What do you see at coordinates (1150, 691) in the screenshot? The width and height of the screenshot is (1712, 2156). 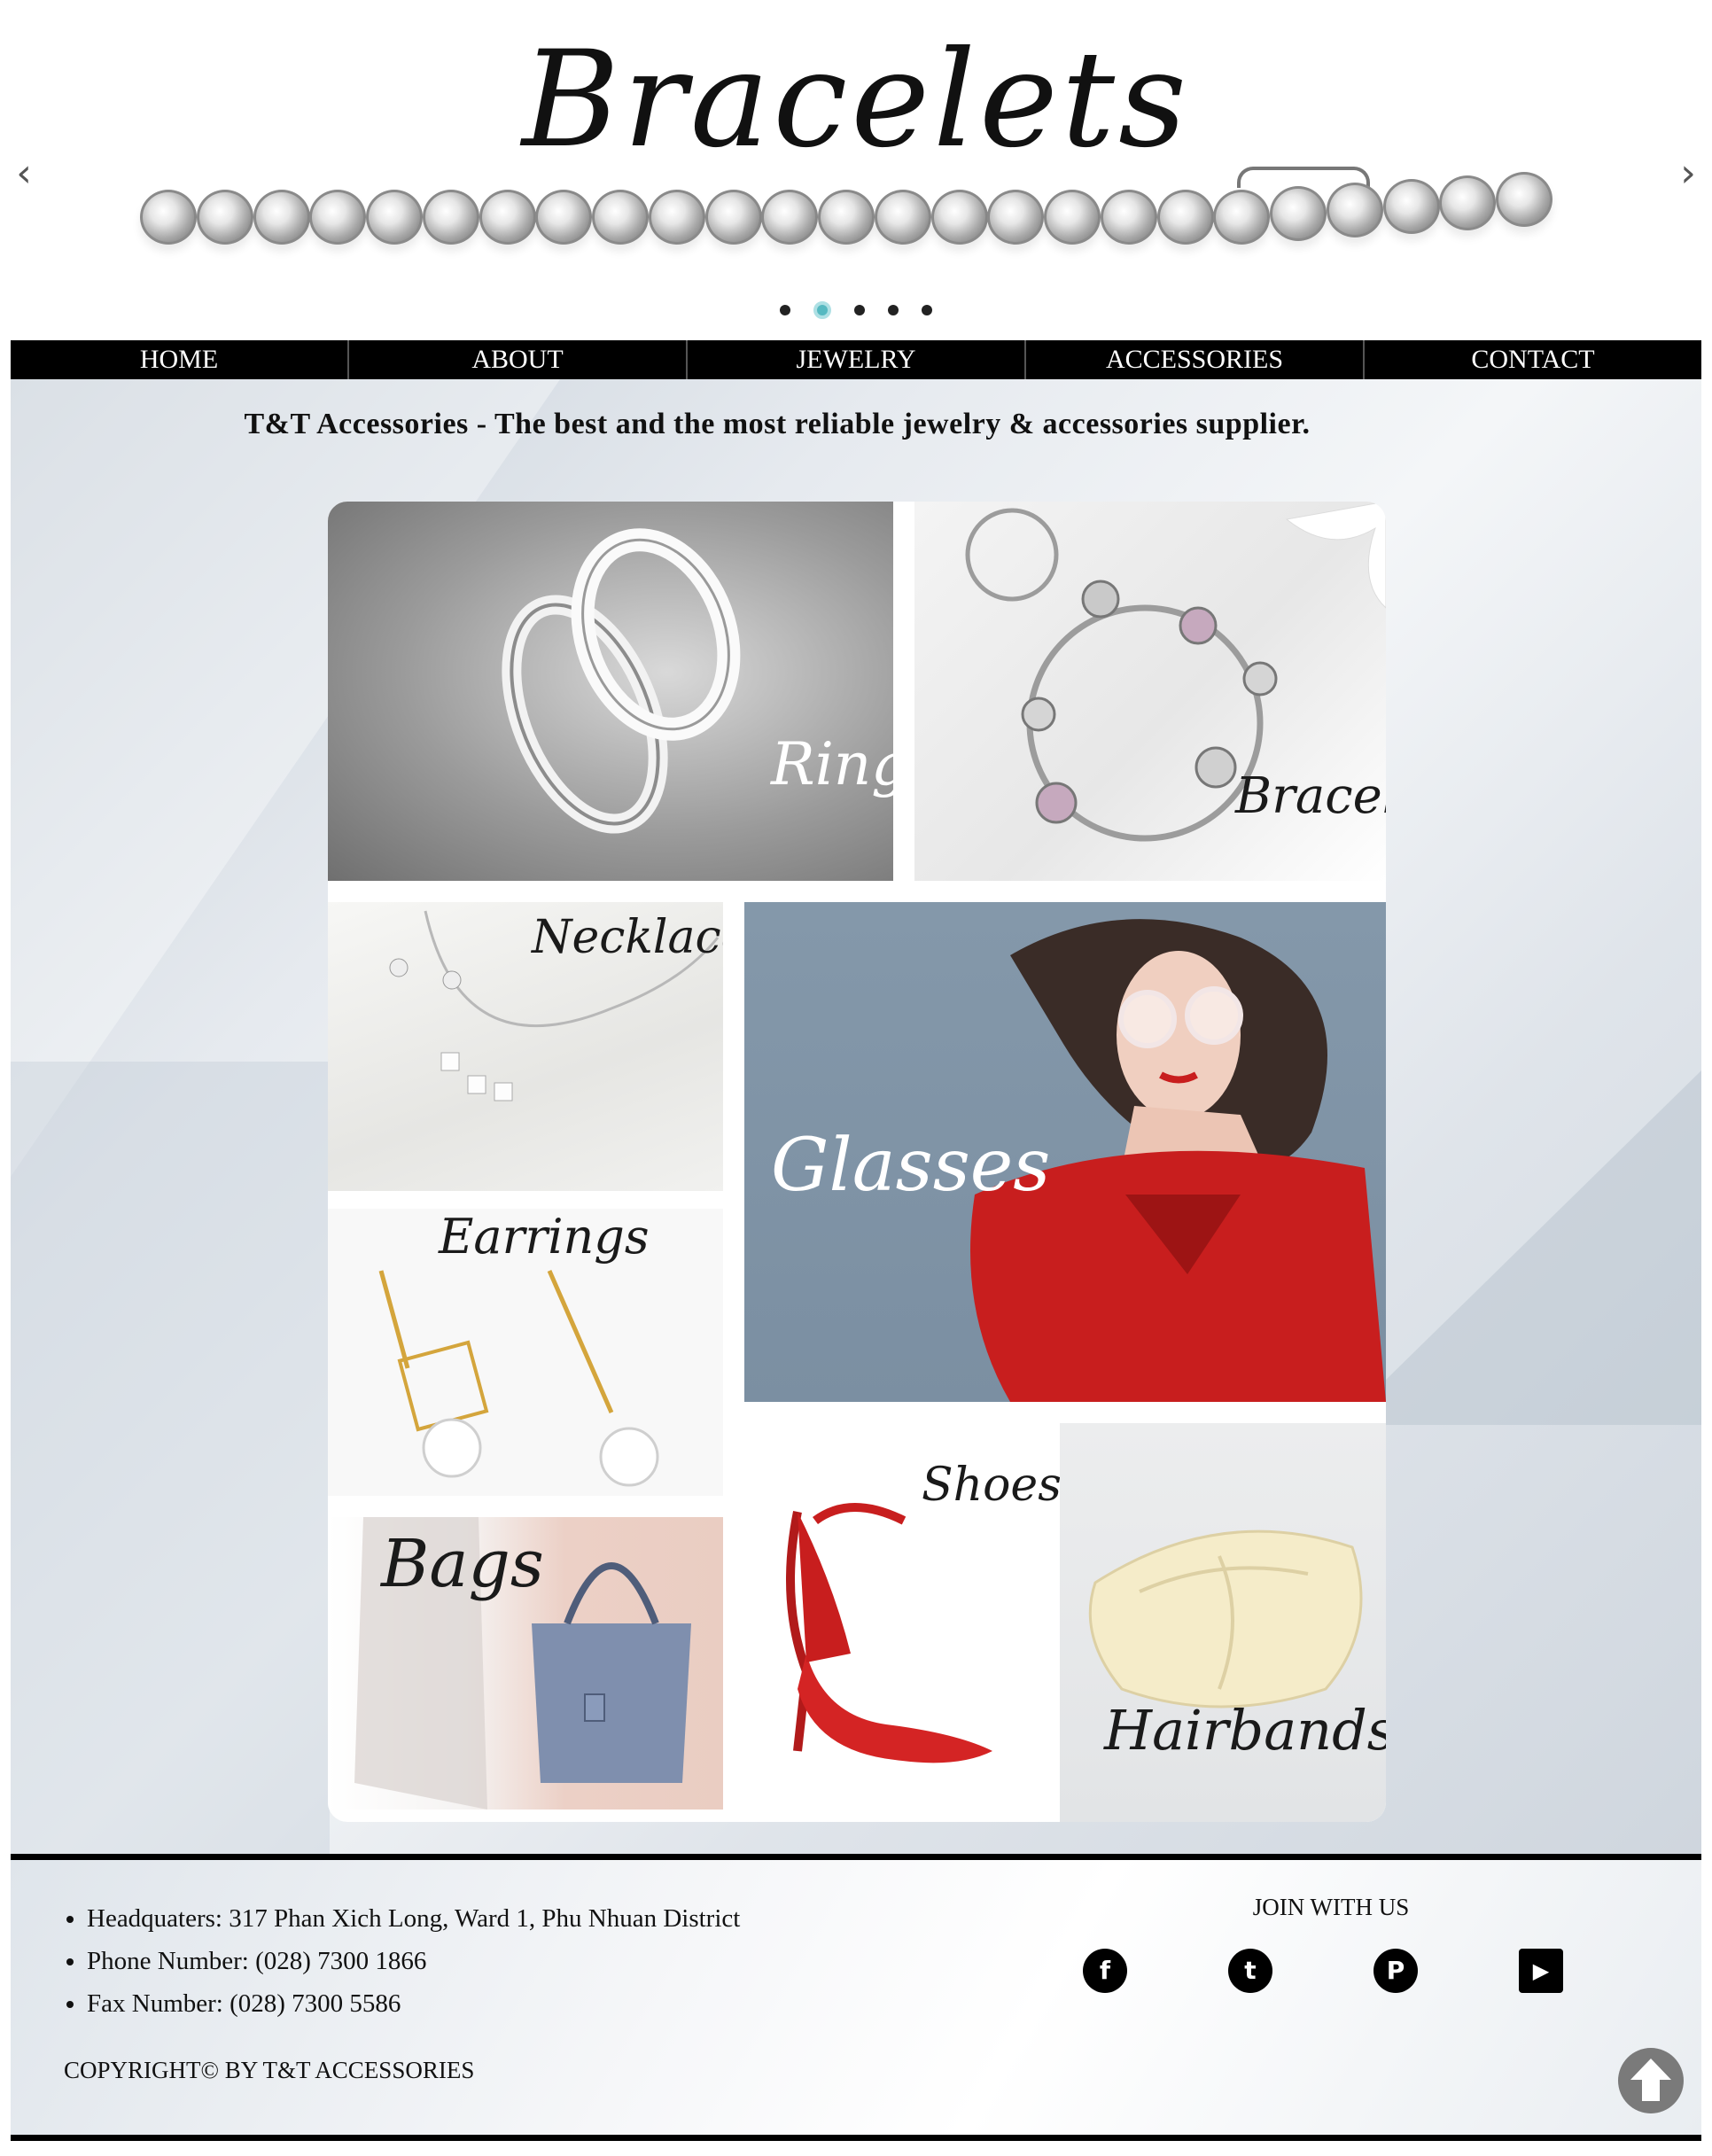 I see `category-tile-bracelets: Bracelets` at bounding box center [1150, 691].